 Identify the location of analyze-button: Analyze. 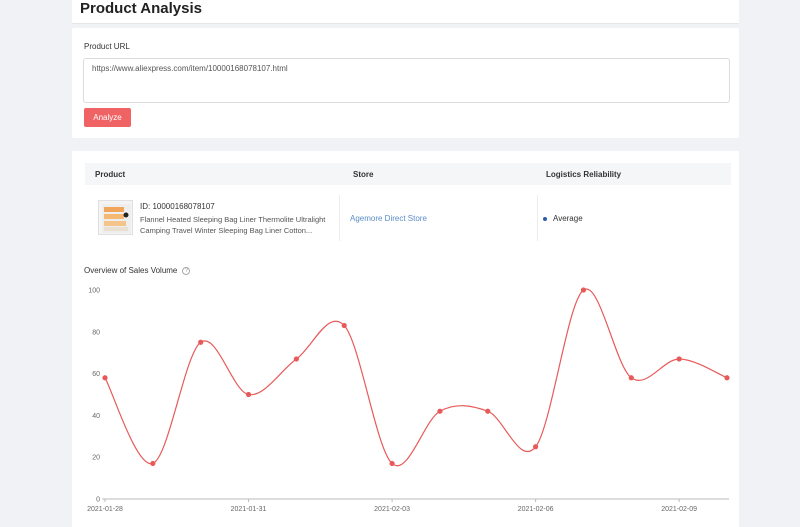
(107, 117).